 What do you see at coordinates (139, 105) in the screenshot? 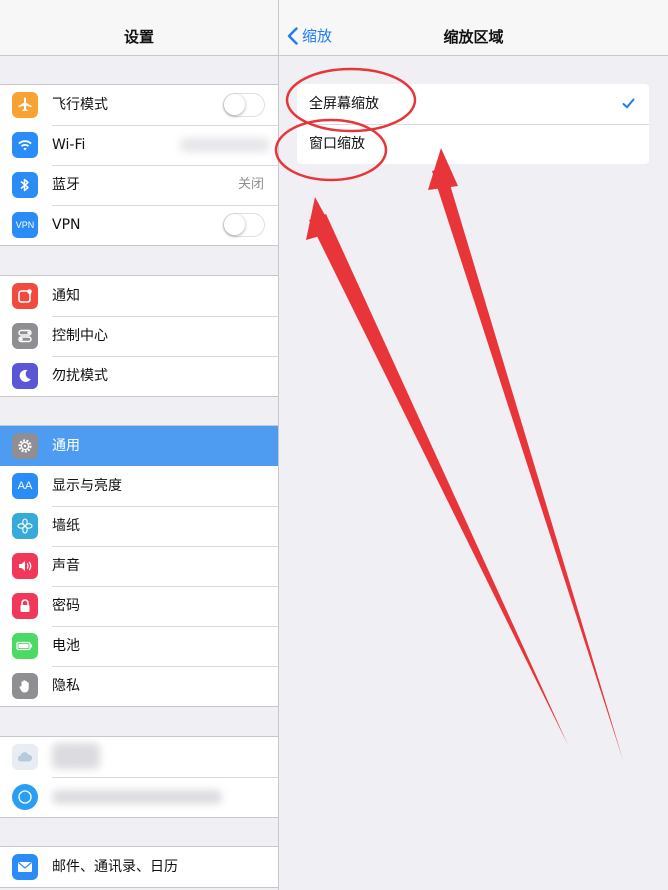
I see `sidebar-item-airplane-mode: 飞行模式` at bounding box center [139, 105].